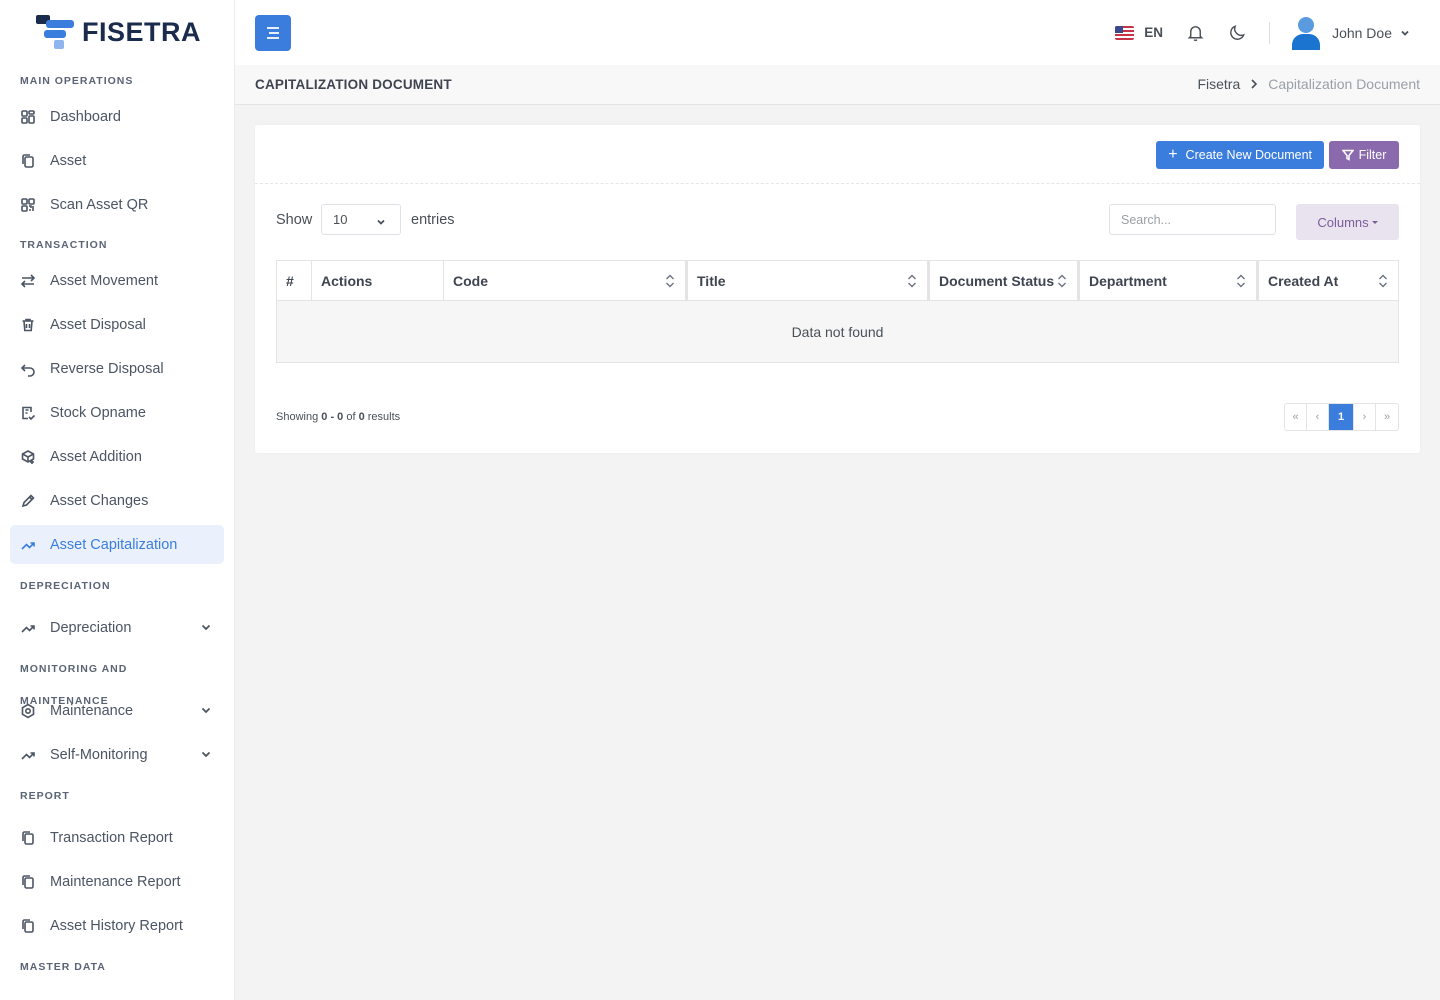  I want to click on sidebar-item-self-monitoring: Self-Monitoring, so click(117, 754).